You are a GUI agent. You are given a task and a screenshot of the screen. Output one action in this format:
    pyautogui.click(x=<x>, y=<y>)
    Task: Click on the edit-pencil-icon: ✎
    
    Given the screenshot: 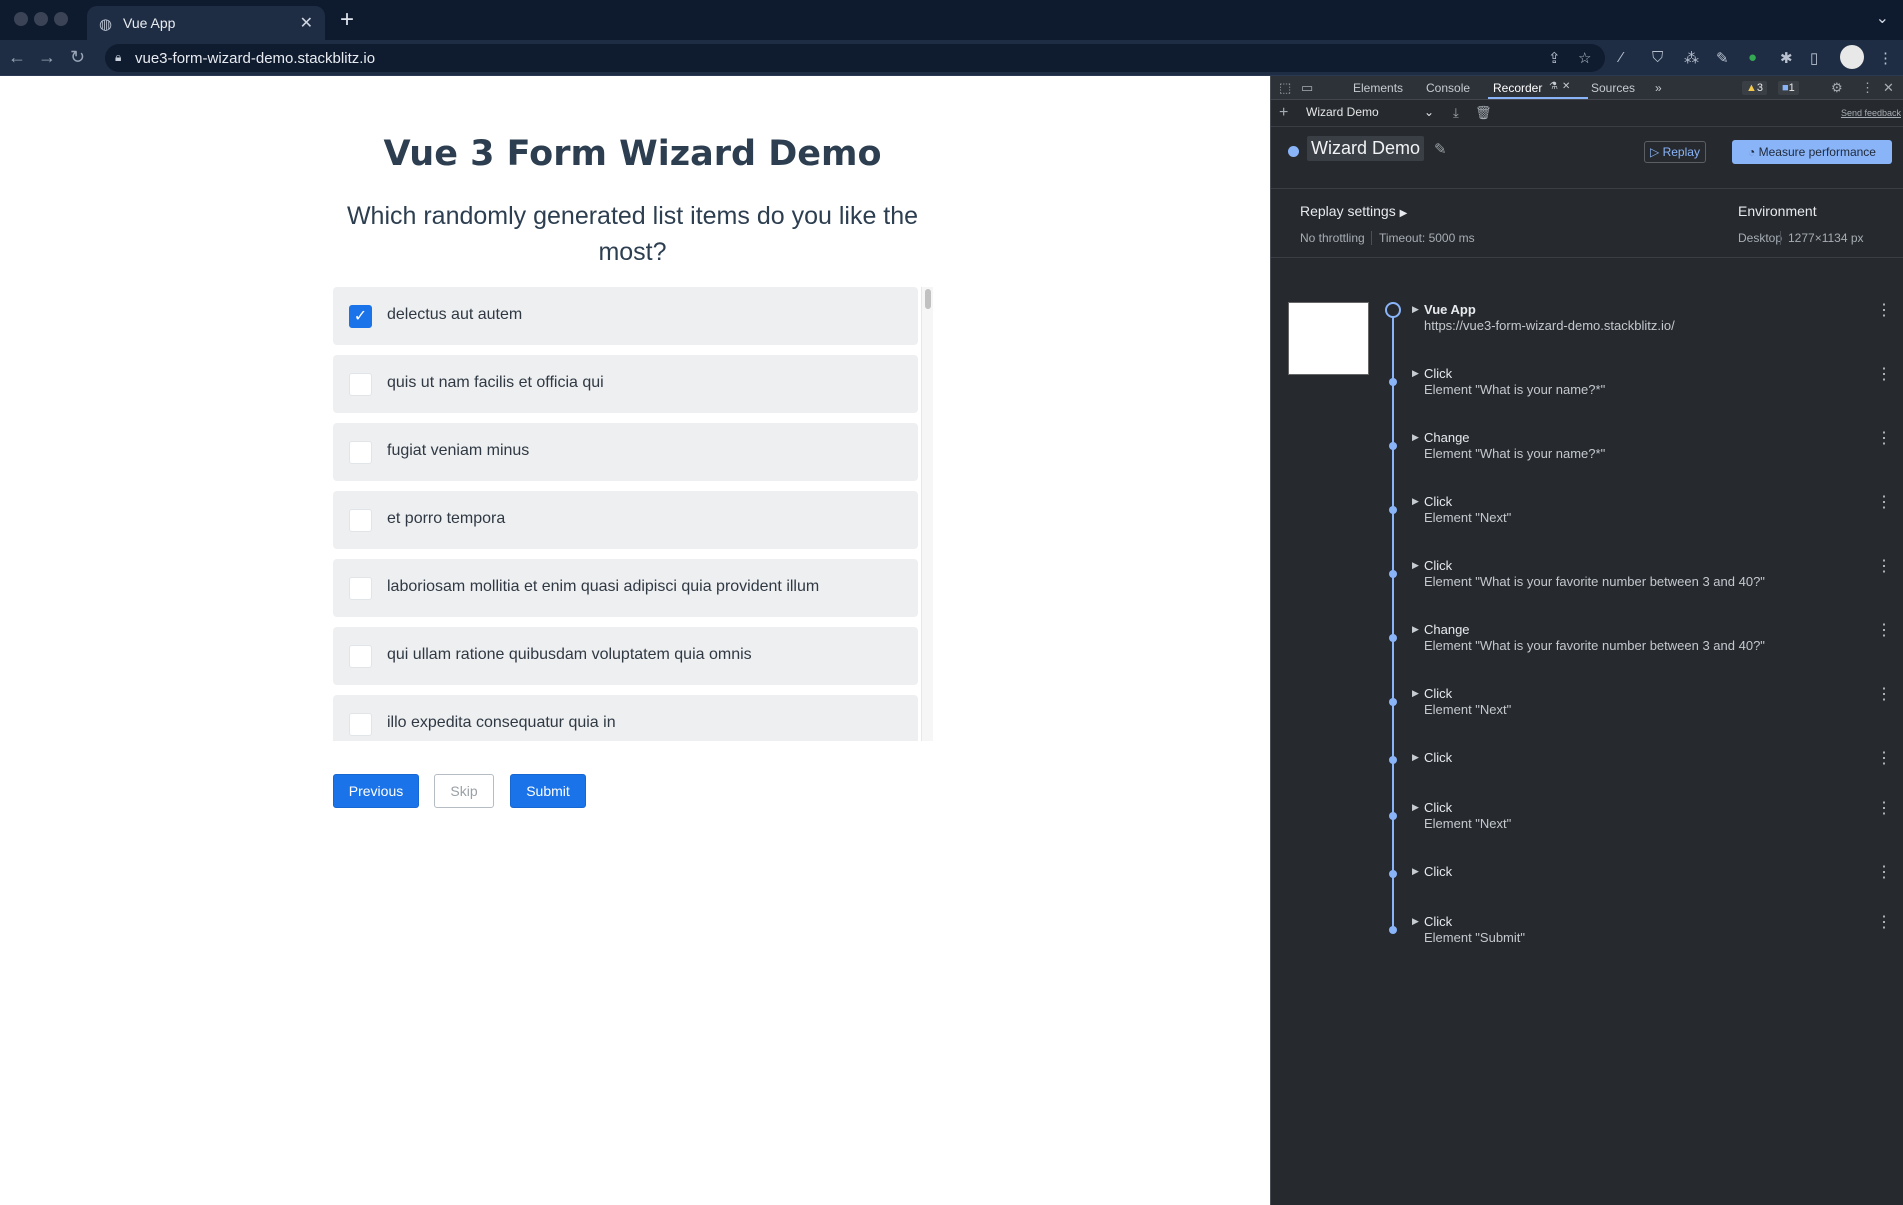 What is the action you would take?
    pyautogui.click(x=1440, y=149)
    